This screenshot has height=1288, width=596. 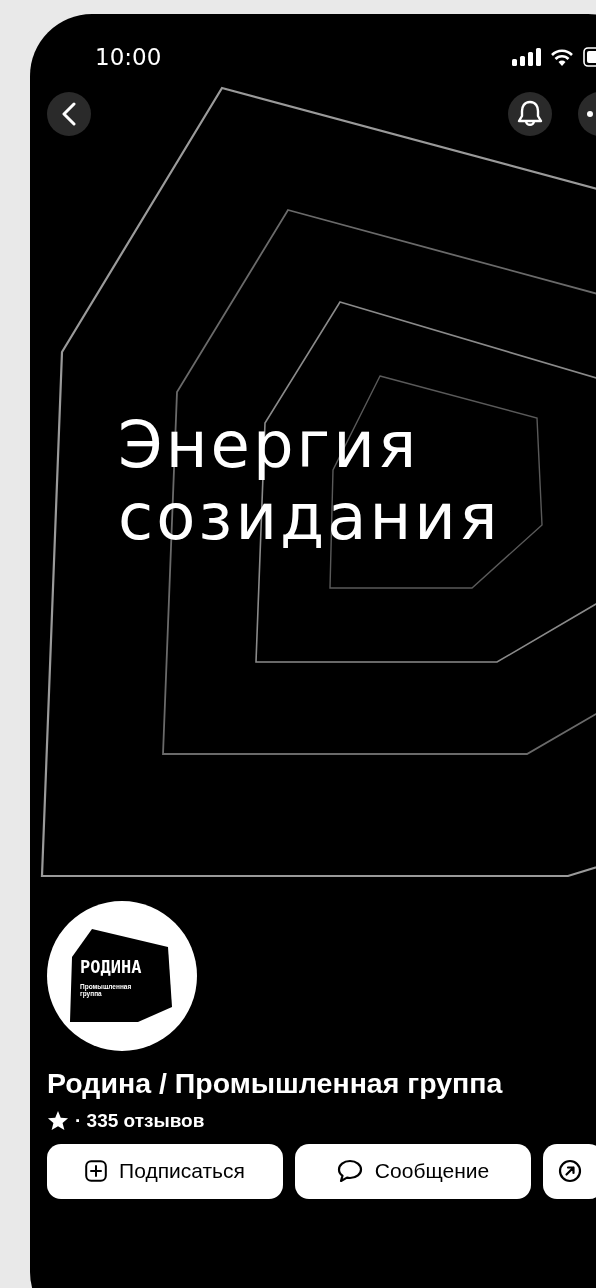 I want to click on cover-title: Энергия созидания, so click(x=310, y=481).